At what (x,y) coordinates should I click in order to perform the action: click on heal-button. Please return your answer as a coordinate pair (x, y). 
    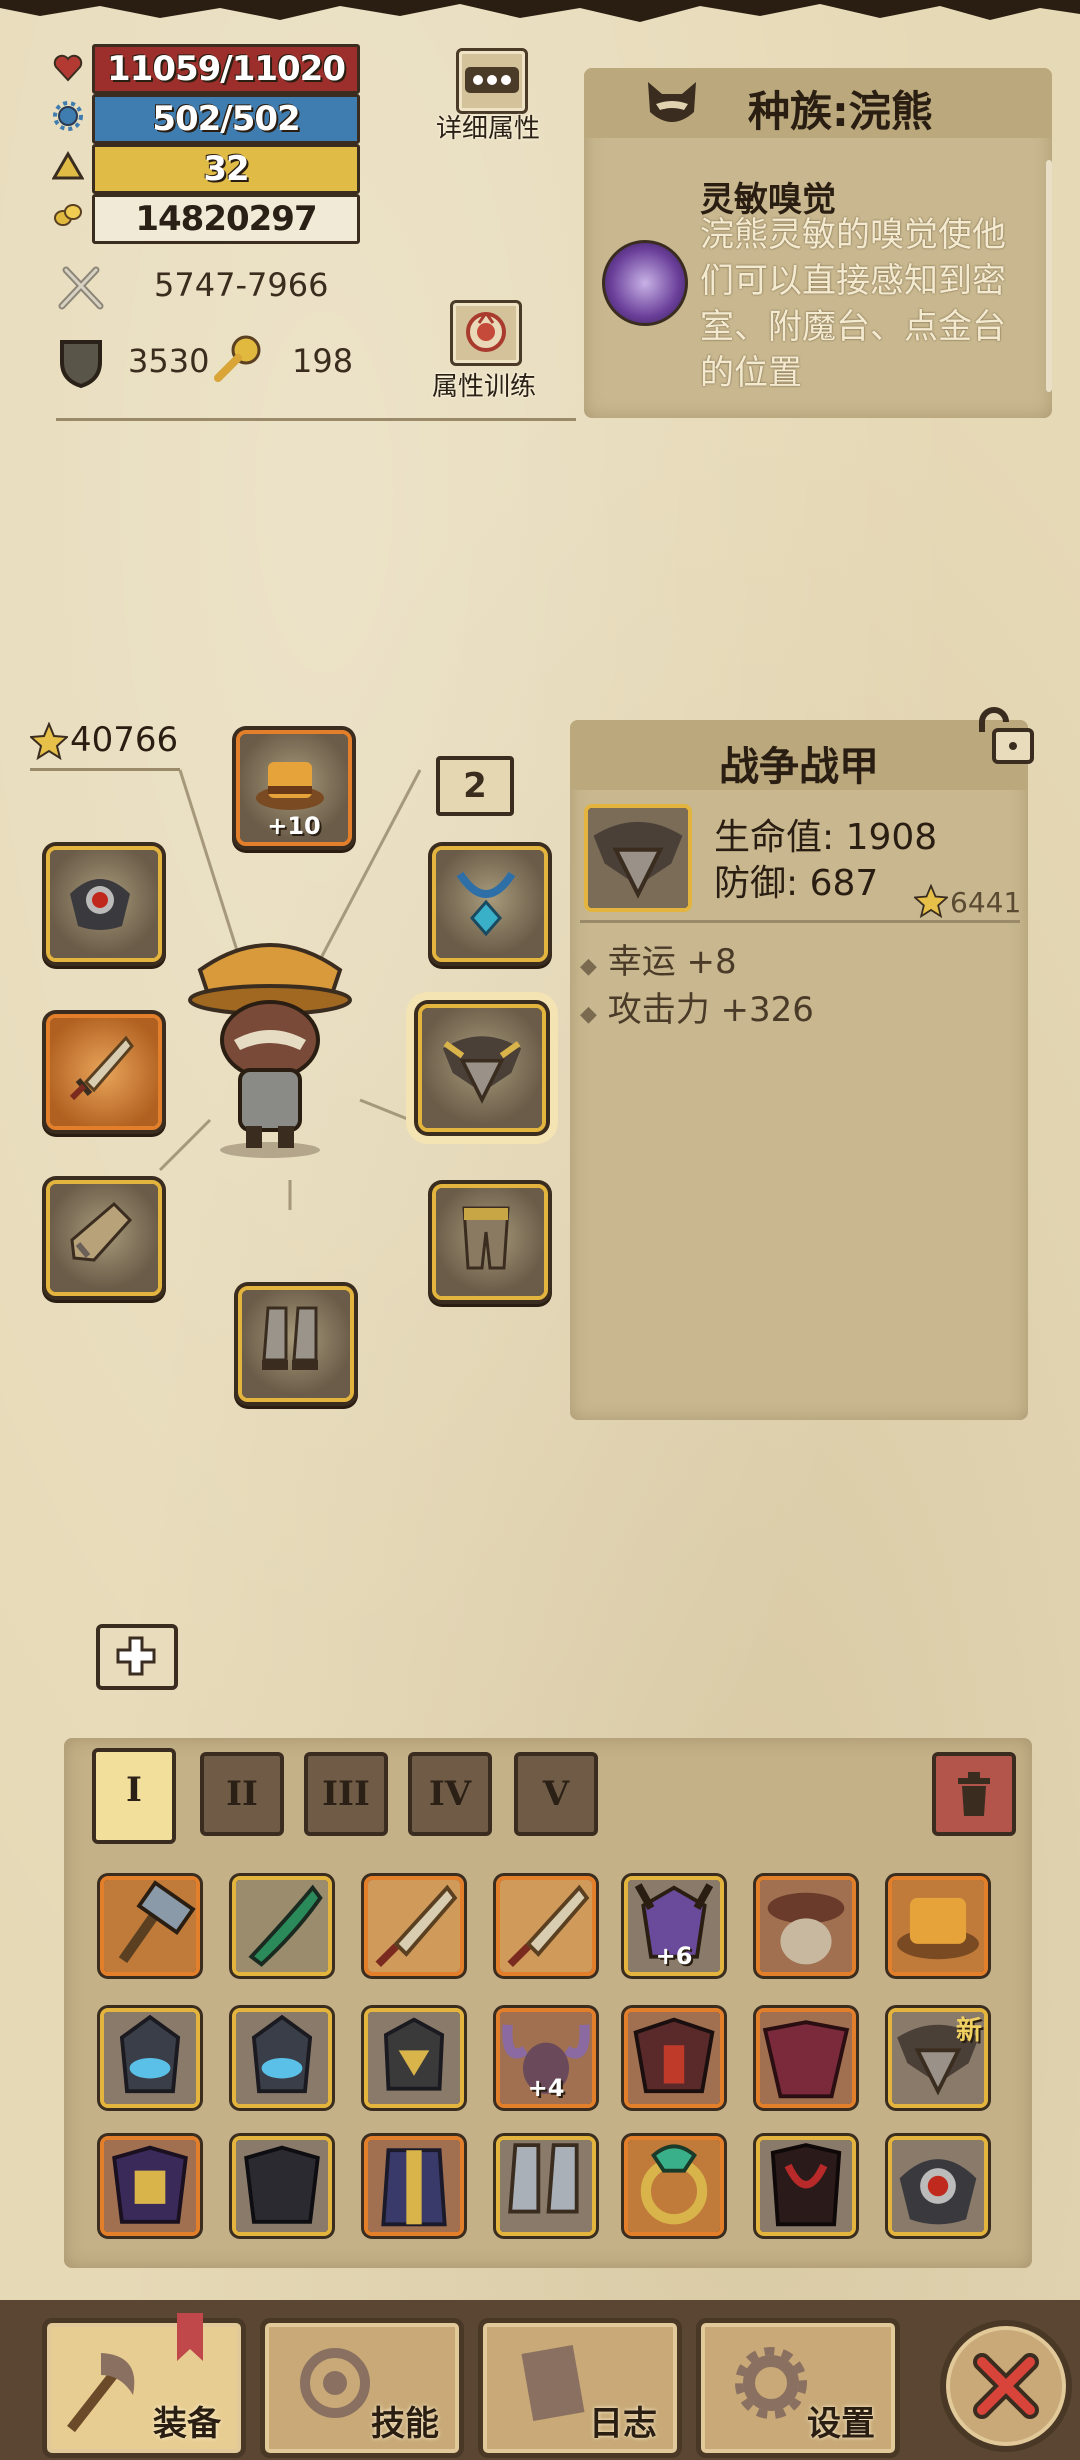
    Looking at the image, I should click on (137, 1657).